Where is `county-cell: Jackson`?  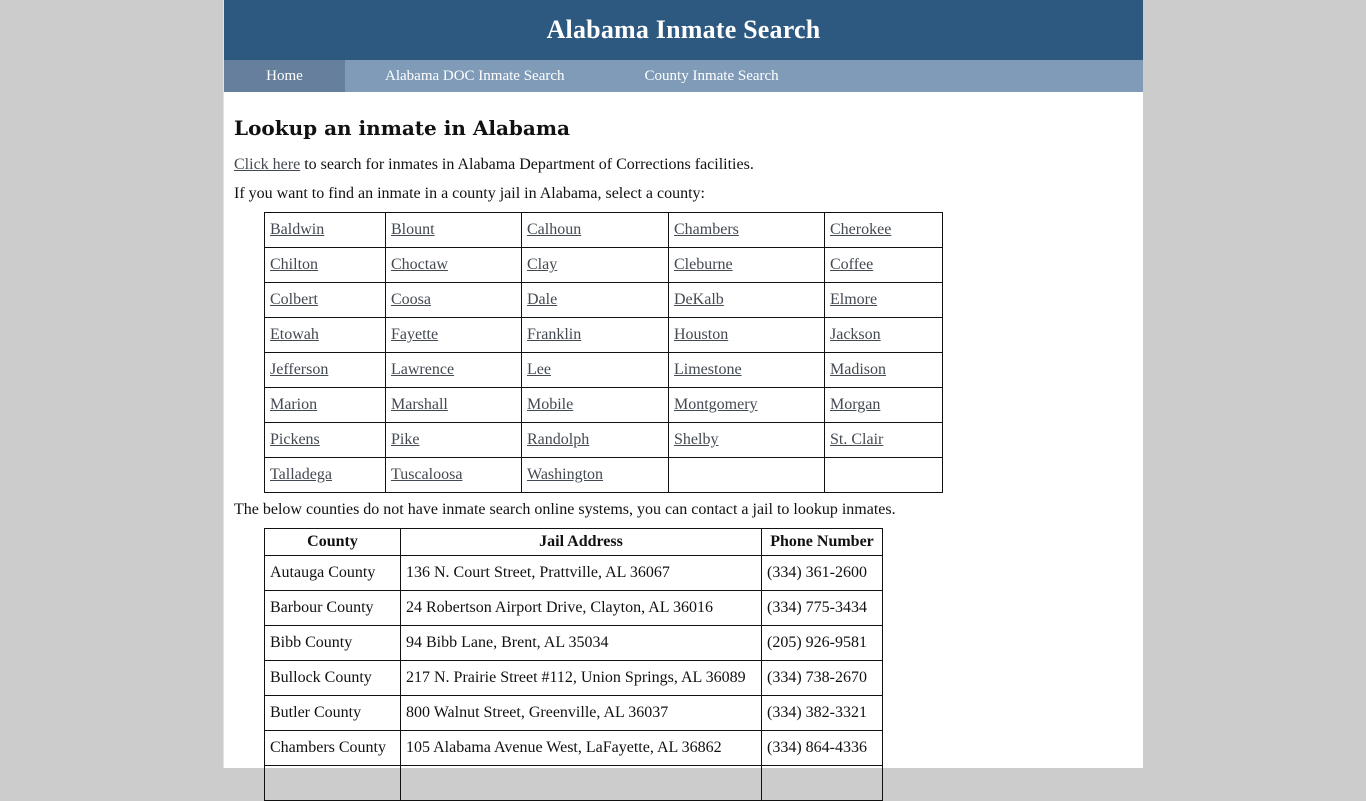
county-cell: Jackson is located at coordinates (883, 335).